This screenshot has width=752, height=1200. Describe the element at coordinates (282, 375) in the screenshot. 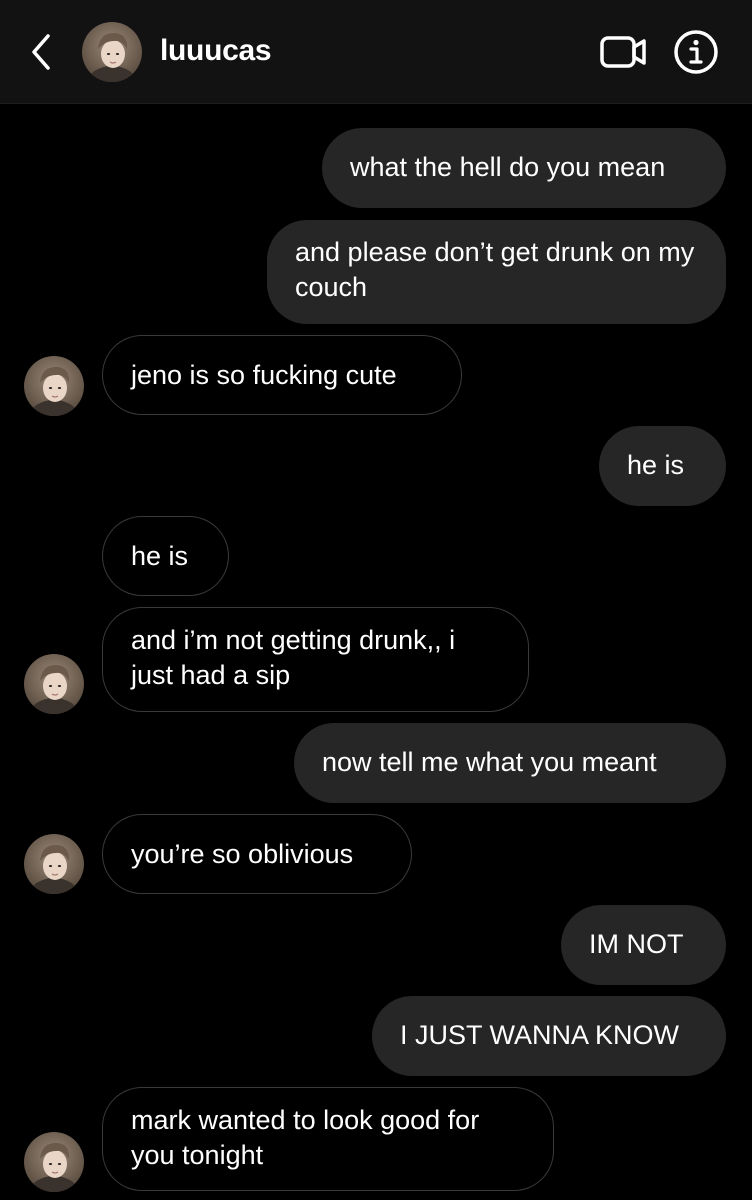

I see `message-bubble-incoming: jeno is so fucking cute` at that location.